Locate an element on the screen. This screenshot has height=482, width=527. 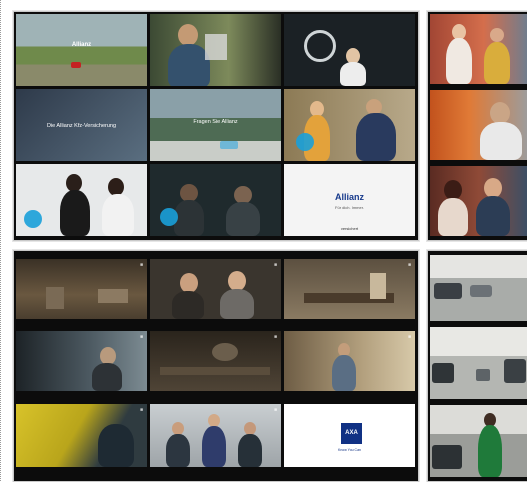
frame-caption: Allianz is located at coordinates (81, 45).